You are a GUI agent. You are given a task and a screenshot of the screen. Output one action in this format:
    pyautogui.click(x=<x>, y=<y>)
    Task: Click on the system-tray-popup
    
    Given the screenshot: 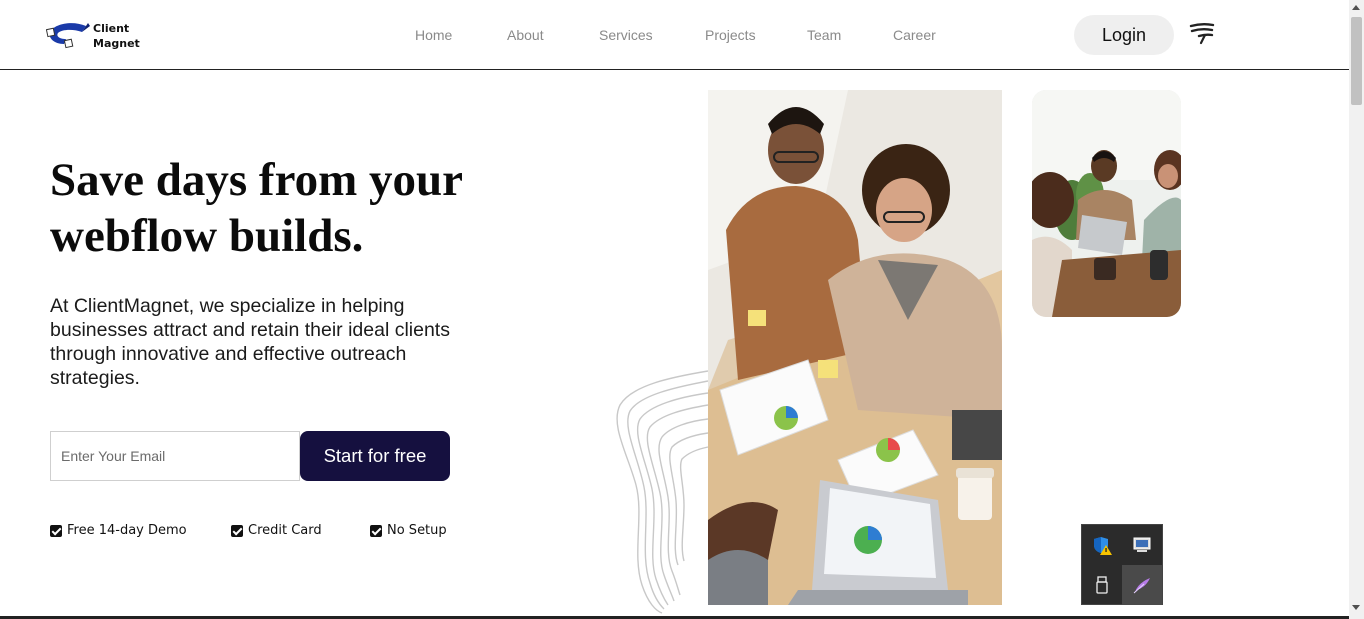 What is the action you would take?
    pyautogui.click(x=1122, y=564)
    